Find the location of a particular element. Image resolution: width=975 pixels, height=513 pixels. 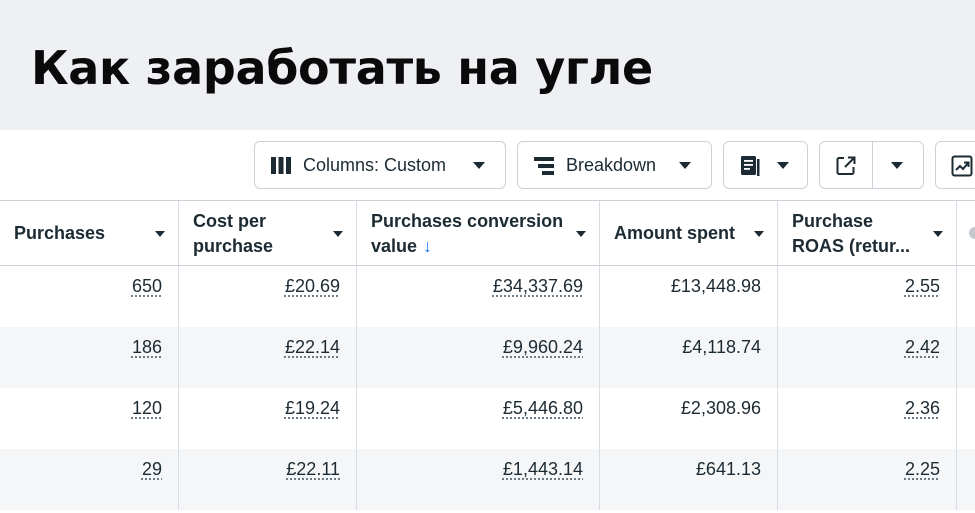

column-header-cost-per-purchase: Cost per purchase is located at coordinates (268, 233).